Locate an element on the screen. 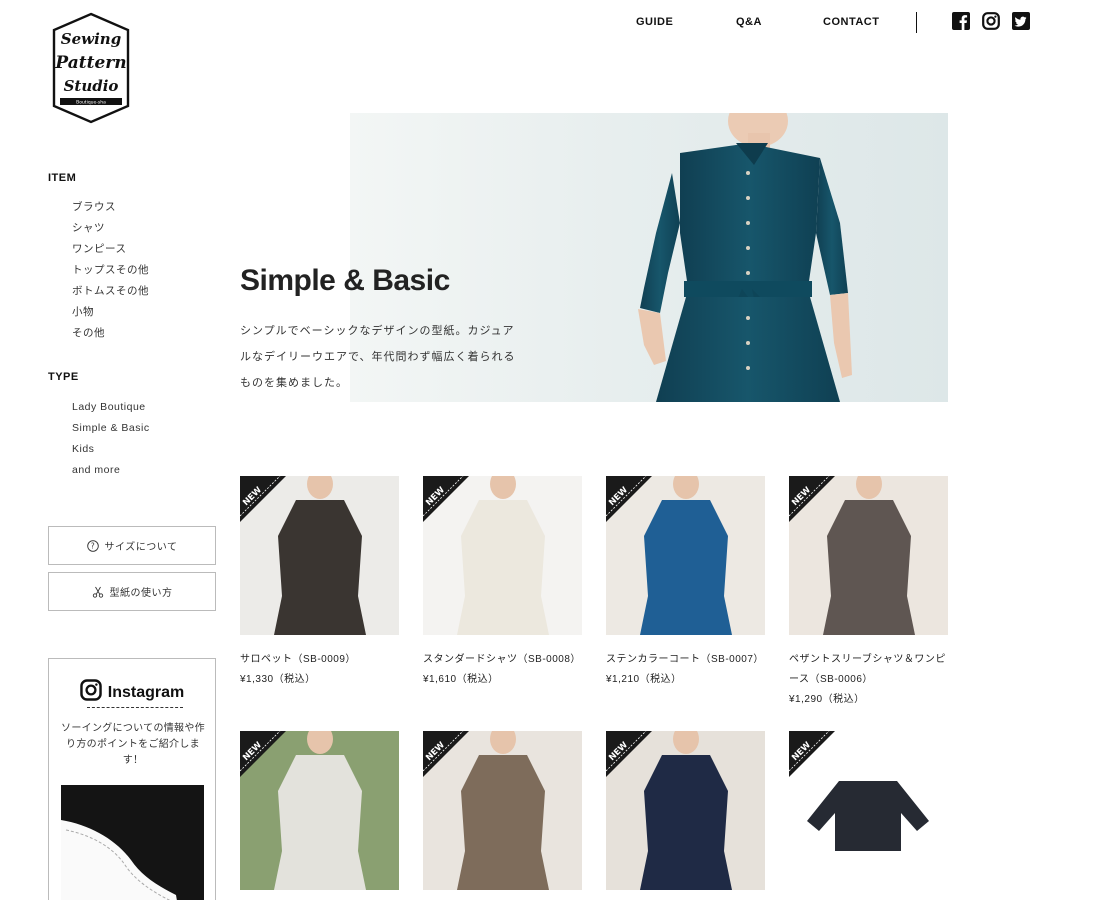 Image resolution: width=1101 pixels, height=900 pixels. product-price: ¥1,290（税込） is located at coordinates (827, 699).